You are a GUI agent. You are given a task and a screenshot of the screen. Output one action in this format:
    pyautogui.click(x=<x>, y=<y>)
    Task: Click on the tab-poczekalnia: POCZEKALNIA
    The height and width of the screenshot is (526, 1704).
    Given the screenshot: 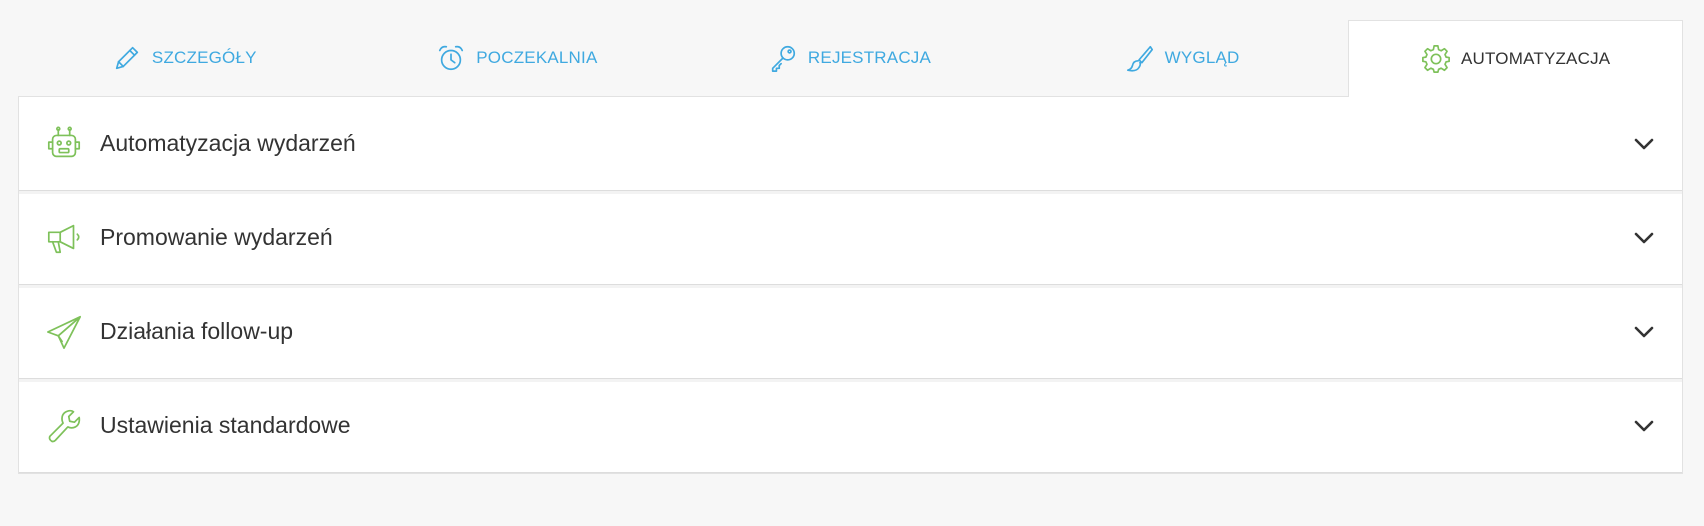 What is the action you would take?
    pyautogui.click(x=517, y=58)
    